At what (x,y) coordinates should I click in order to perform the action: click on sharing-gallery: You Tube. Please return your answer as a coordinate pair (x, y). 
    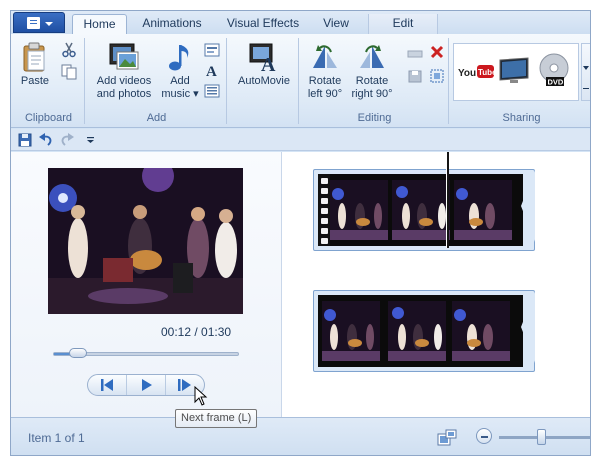
    Looking at the image, I should click on (516, 72).